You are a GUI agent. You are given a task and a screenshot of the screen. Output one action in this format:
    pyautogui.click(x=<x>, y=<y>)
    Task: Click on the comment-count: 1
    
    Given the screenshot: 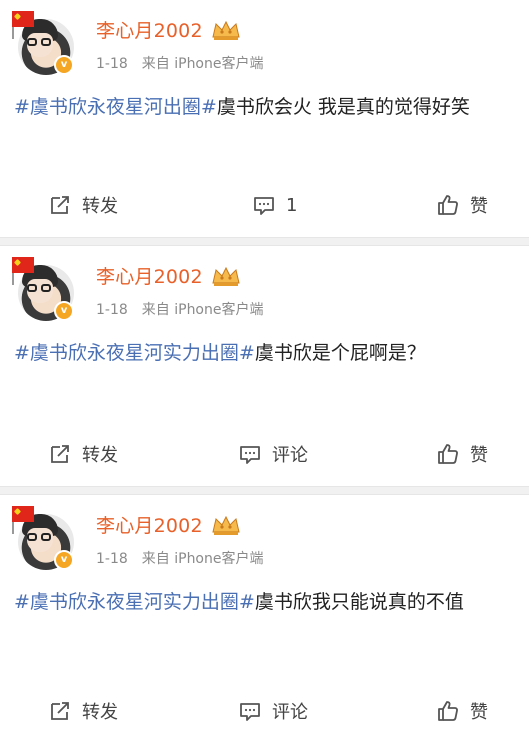 What is the action you would take?
    pyautogui.click(x=292, y=205)
    